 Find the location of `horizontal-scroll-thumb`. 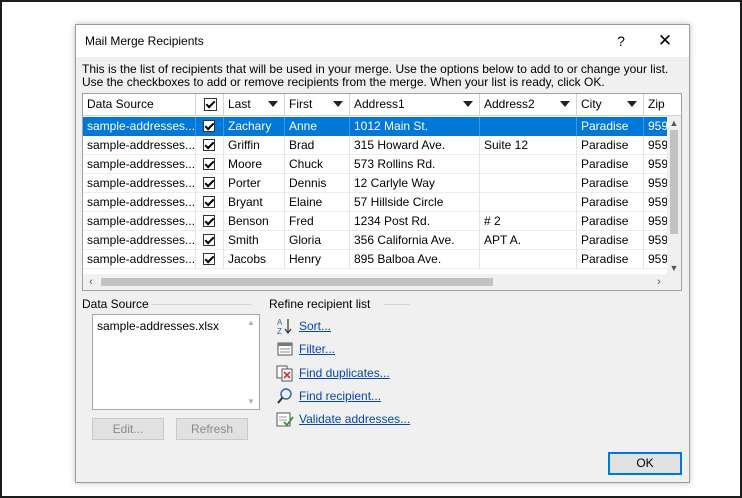

horizontal-scroll-thumb is located at coordinates (297, 282).